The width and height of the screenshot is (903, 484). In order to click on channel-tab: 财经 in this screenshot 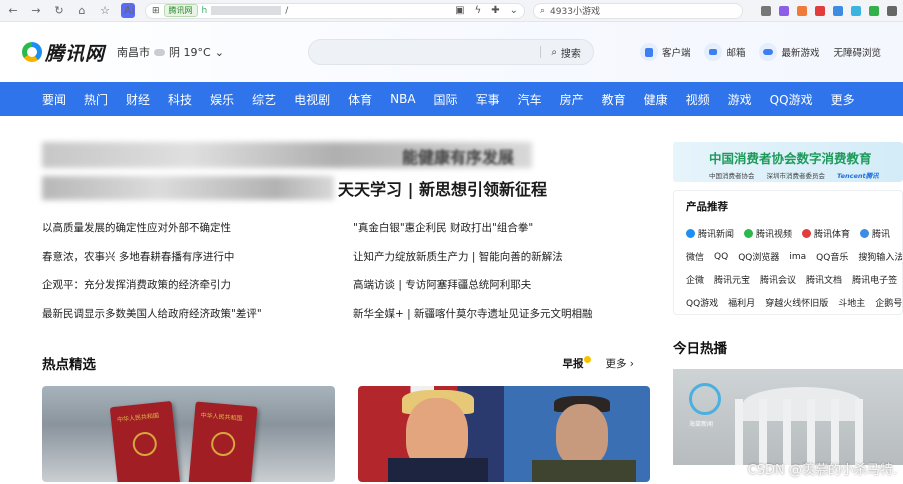, I will do `click(138, 99)`.